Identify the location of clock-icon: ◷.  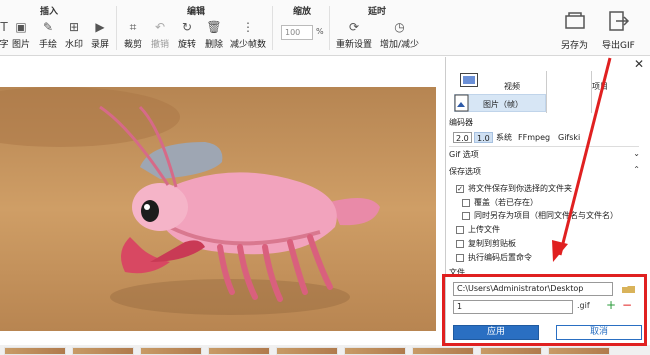
(399, 27).